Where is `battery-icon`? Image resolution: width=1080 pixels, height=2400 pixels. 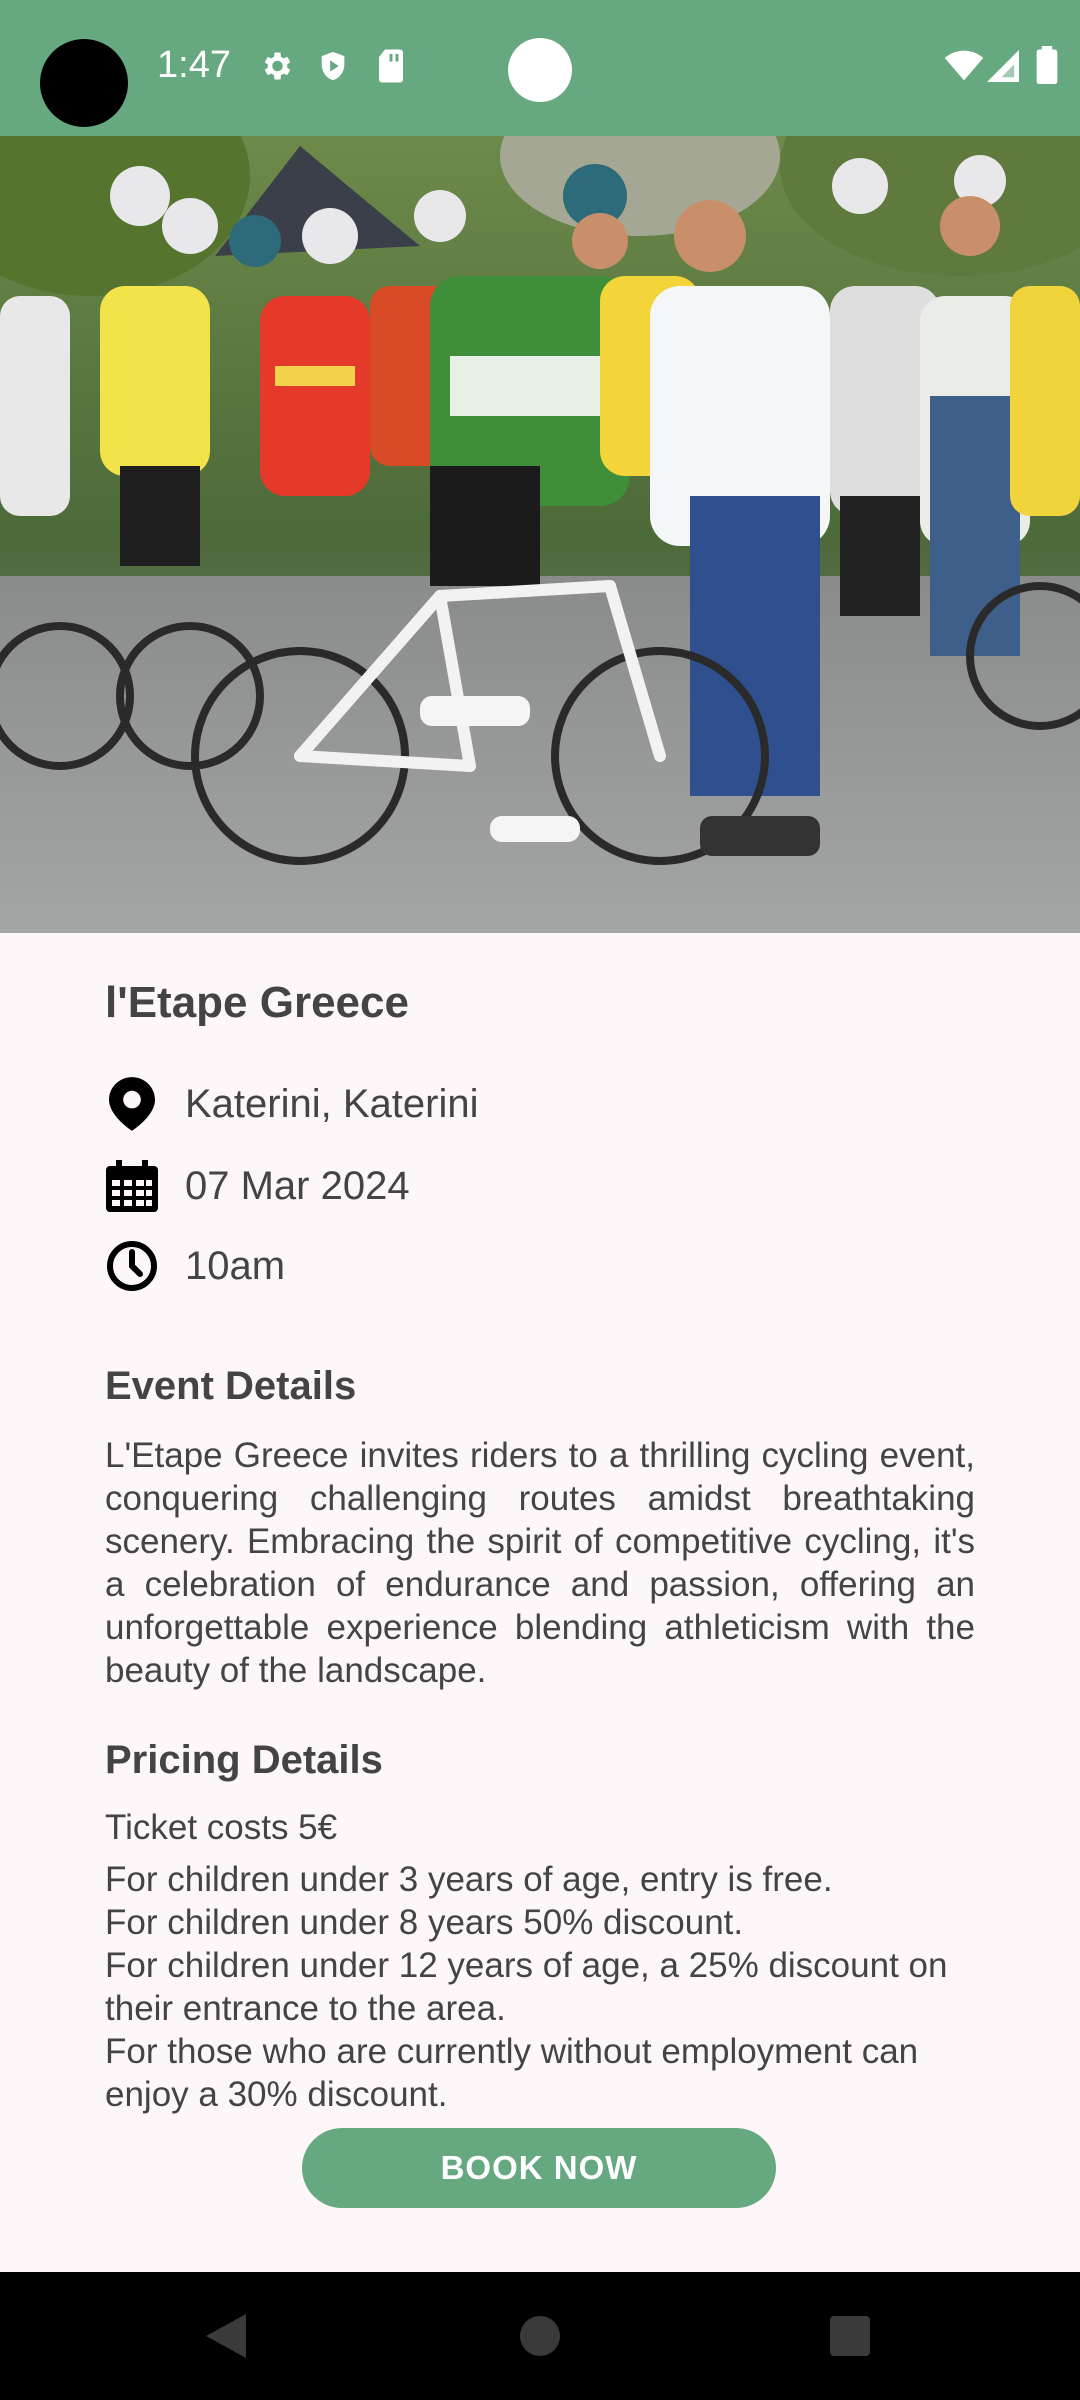
battery-icon is located at coordinates (1047, 67).